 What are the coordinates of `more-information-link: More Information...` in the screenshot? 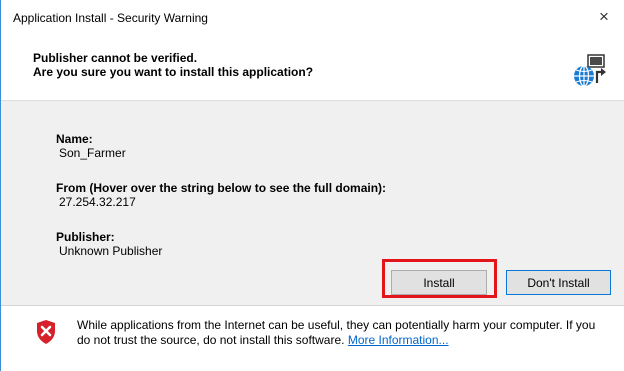 It's located at (398, 340).